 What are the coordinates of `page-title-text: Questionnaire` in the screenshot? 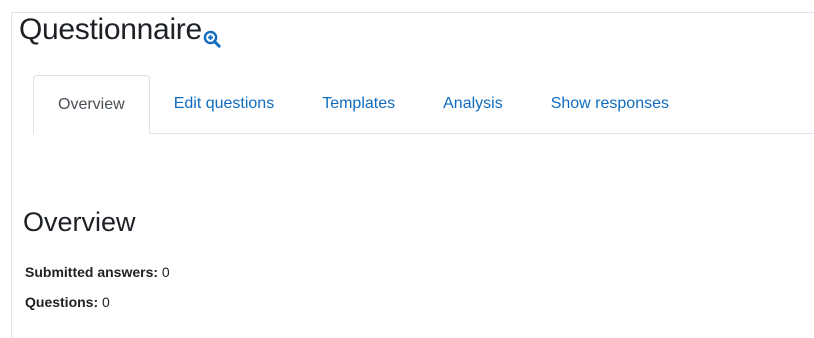 It's located at (110, 29).